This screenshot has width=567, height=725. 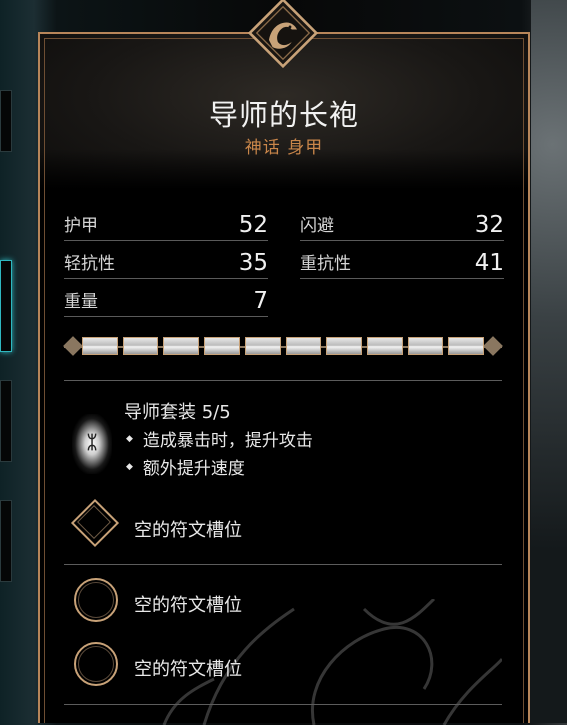 What do you see at coordinates (284, 148) in the screenshot?
I see `item-rarity-type: 神话 身甲` at bounding box center [284, 148].